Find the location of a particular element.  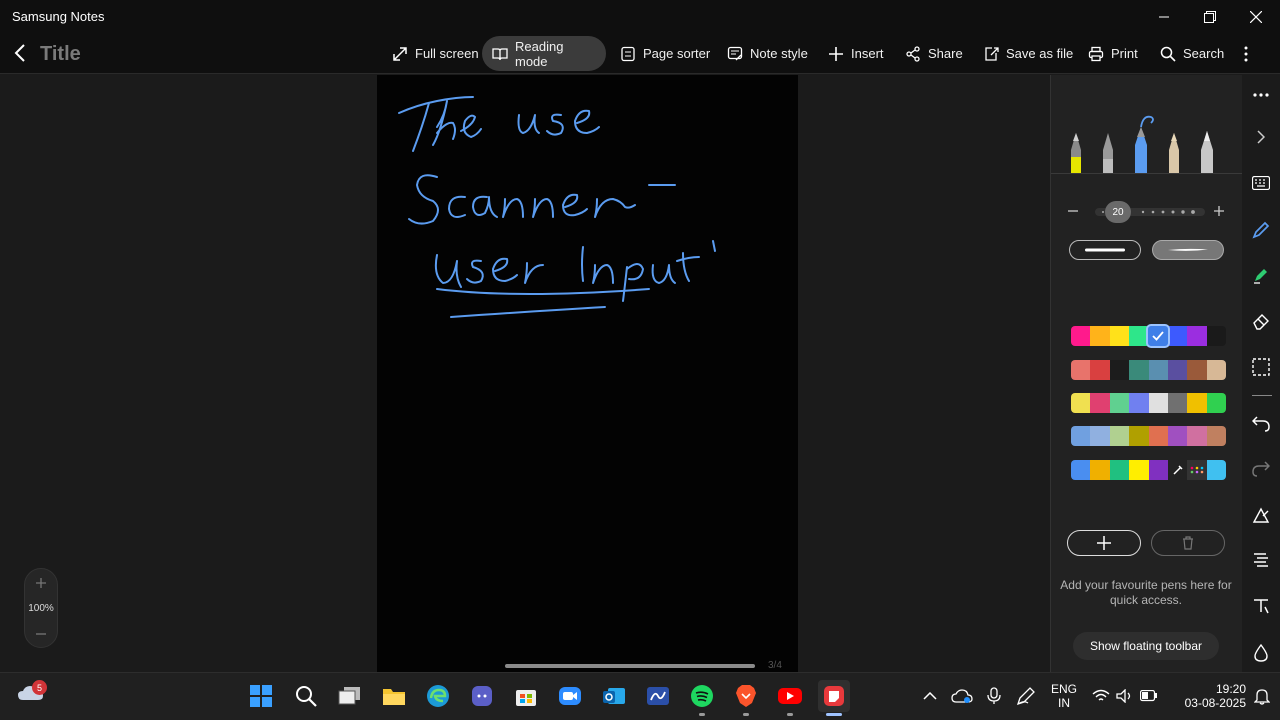

quick-settings-button is located at coordinates (1125, 696).